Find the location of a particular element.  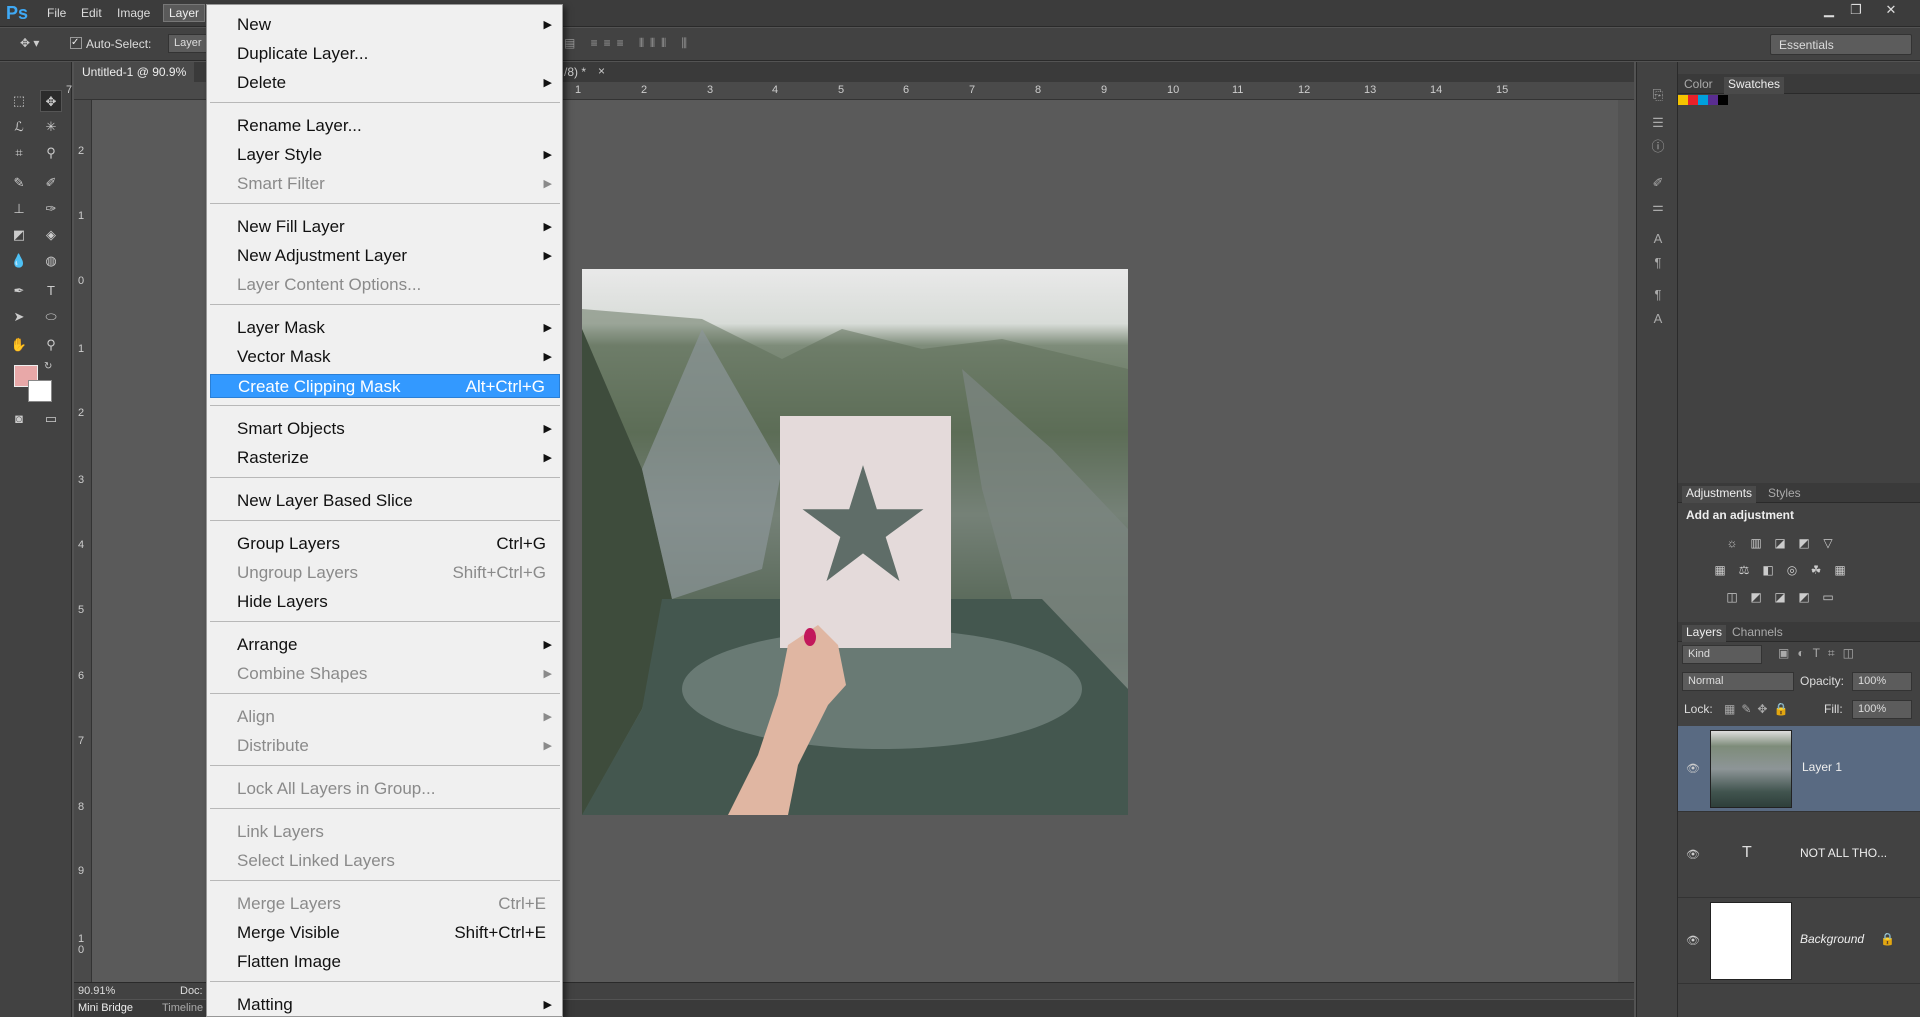

posterize-icon: ◩ is located at coordinates (1756, 597).